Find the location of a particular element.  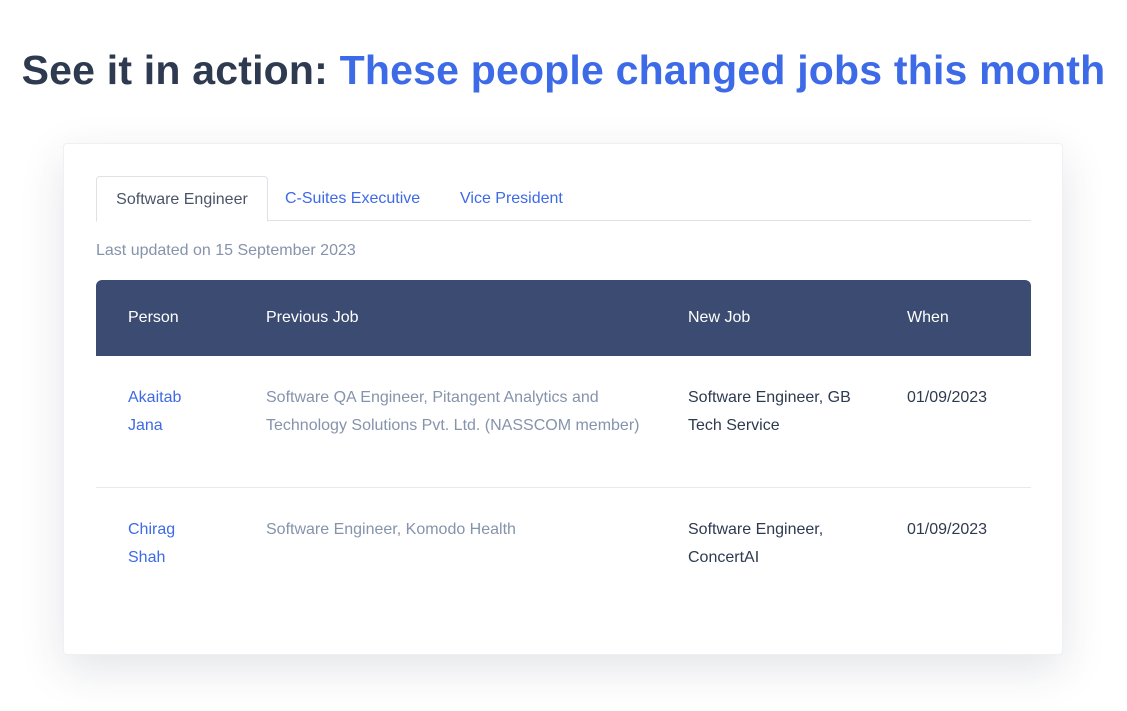

tab-software-engineer: Software Engineer is located at coordinates (182, 199).